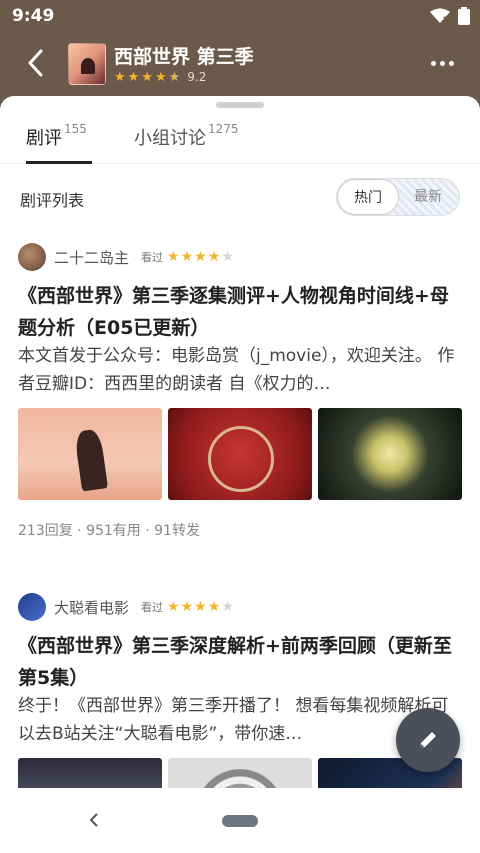 The height and width of the screenshot is (853, 480). What do you see at coordinates (87, 64) in the screenshot?
I see `poster-thumbnail` at bounding box center [87, 64].